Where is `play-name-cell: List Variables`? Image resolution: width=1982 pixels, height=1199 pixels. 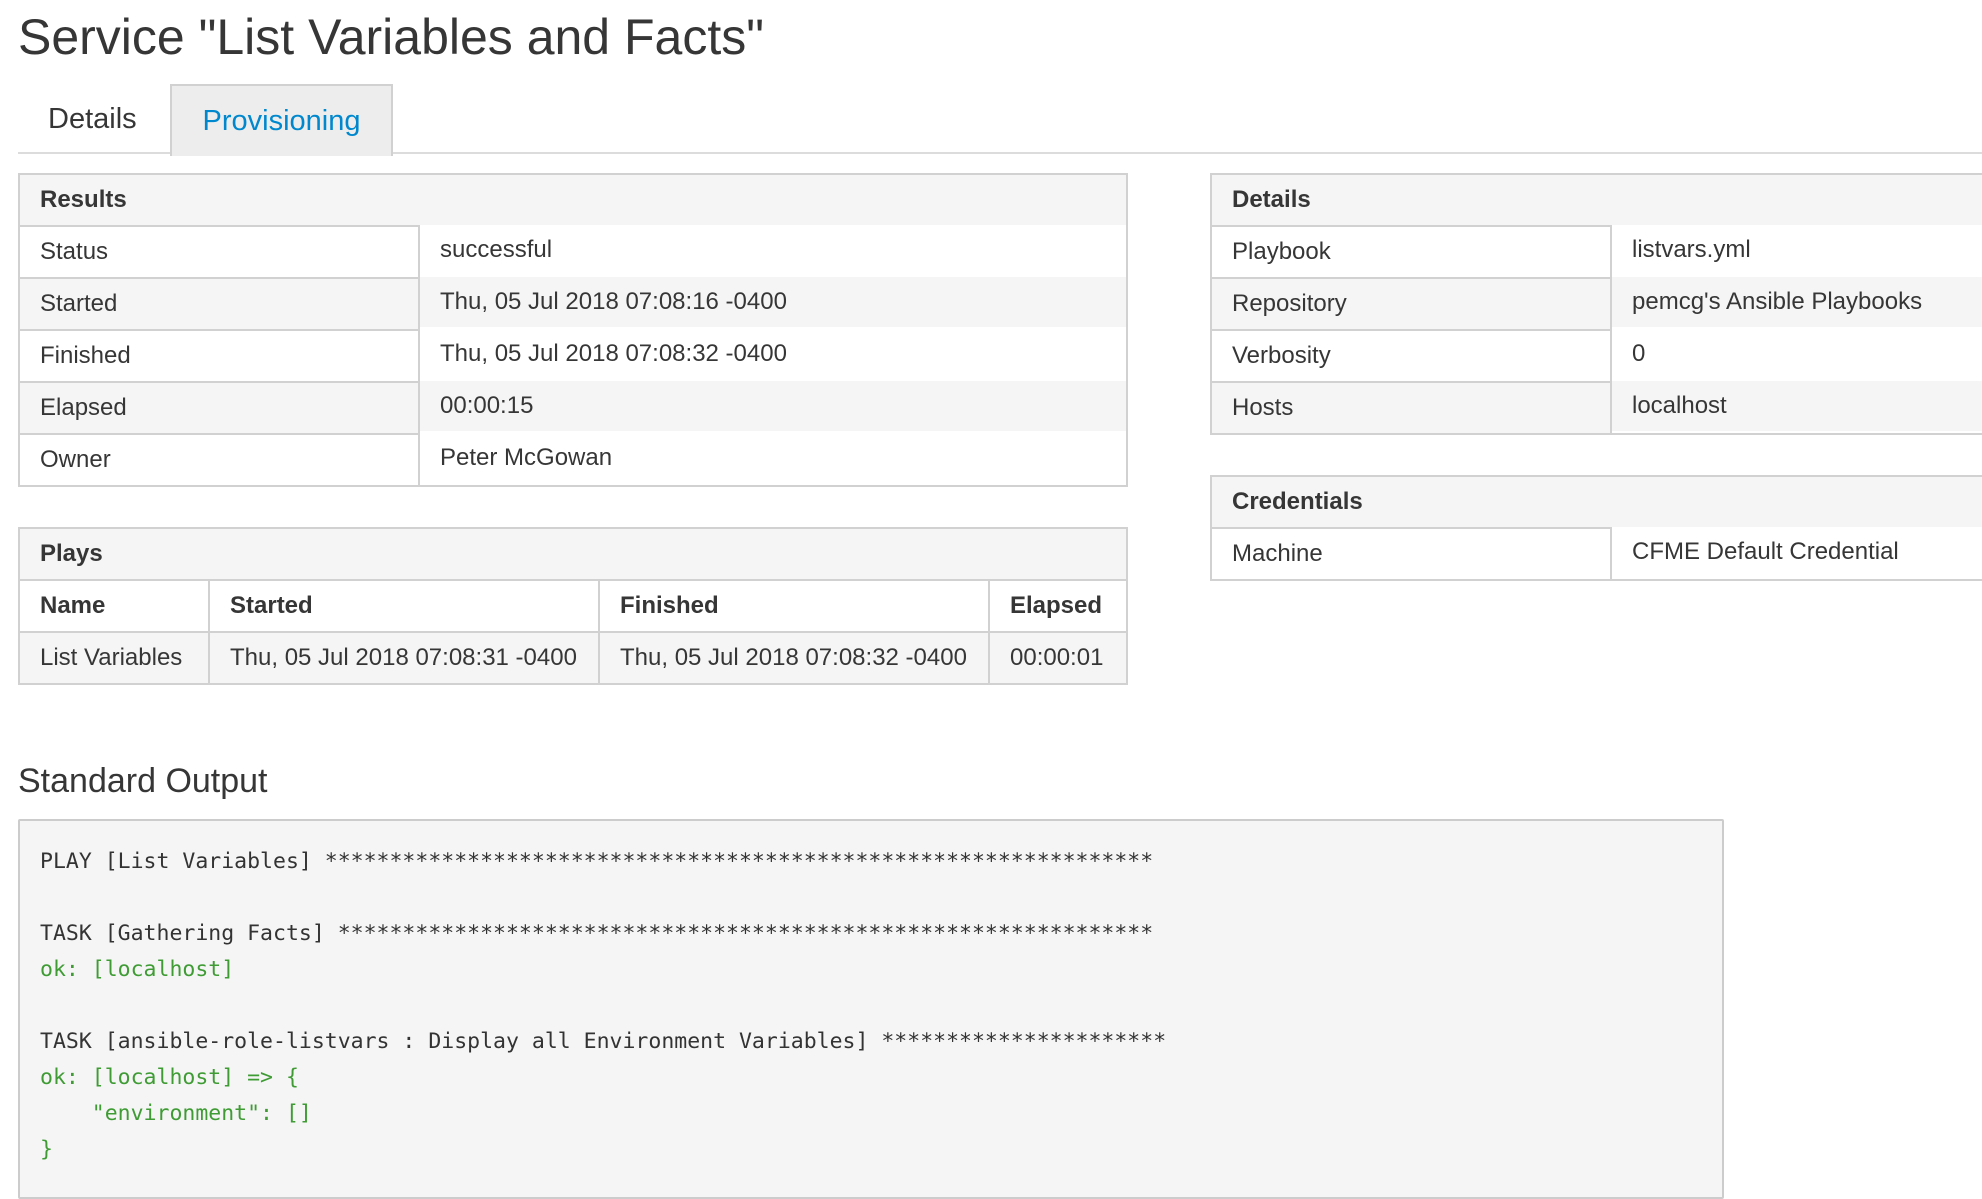 play-name-cell: List Variables is located at coordinates (114, 658).